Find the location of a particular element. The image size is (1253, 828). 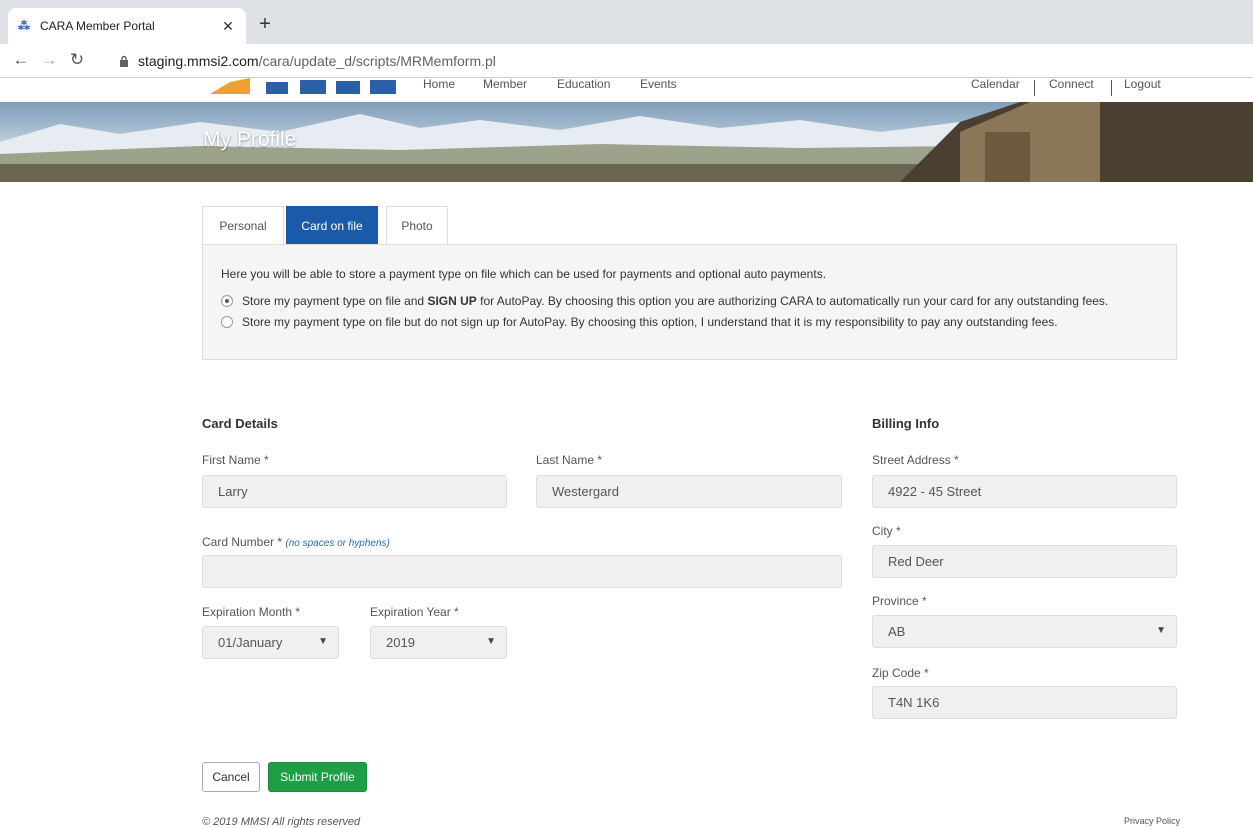

street-field: 4922 - 45 Street is located at coordinates (1024, 491).